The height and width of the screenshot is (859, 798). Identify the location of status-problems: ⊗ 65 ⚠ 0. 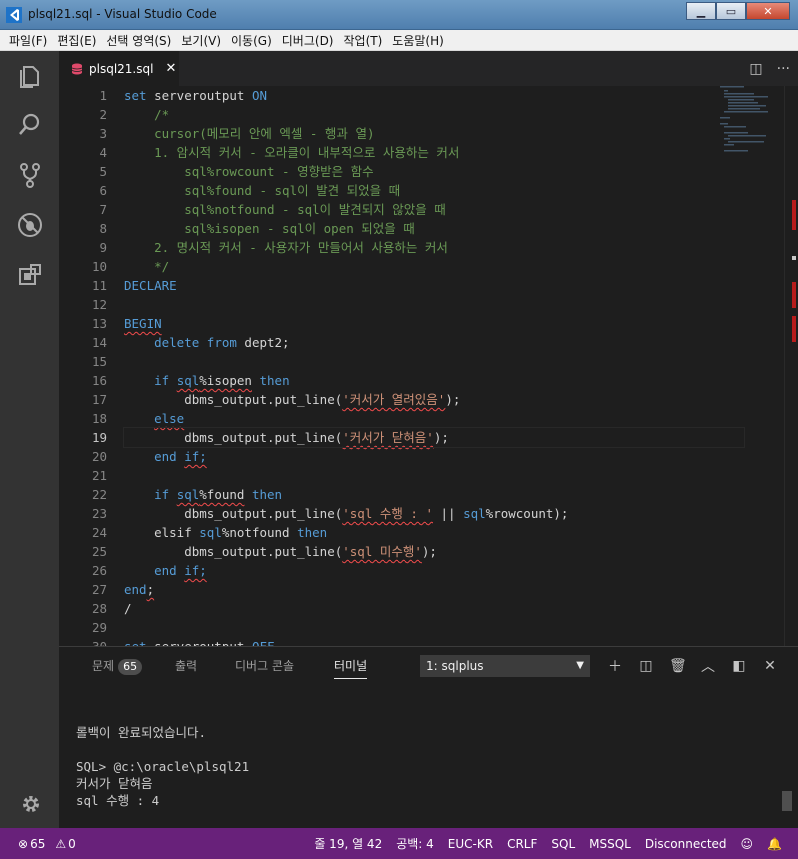
(47, 843).